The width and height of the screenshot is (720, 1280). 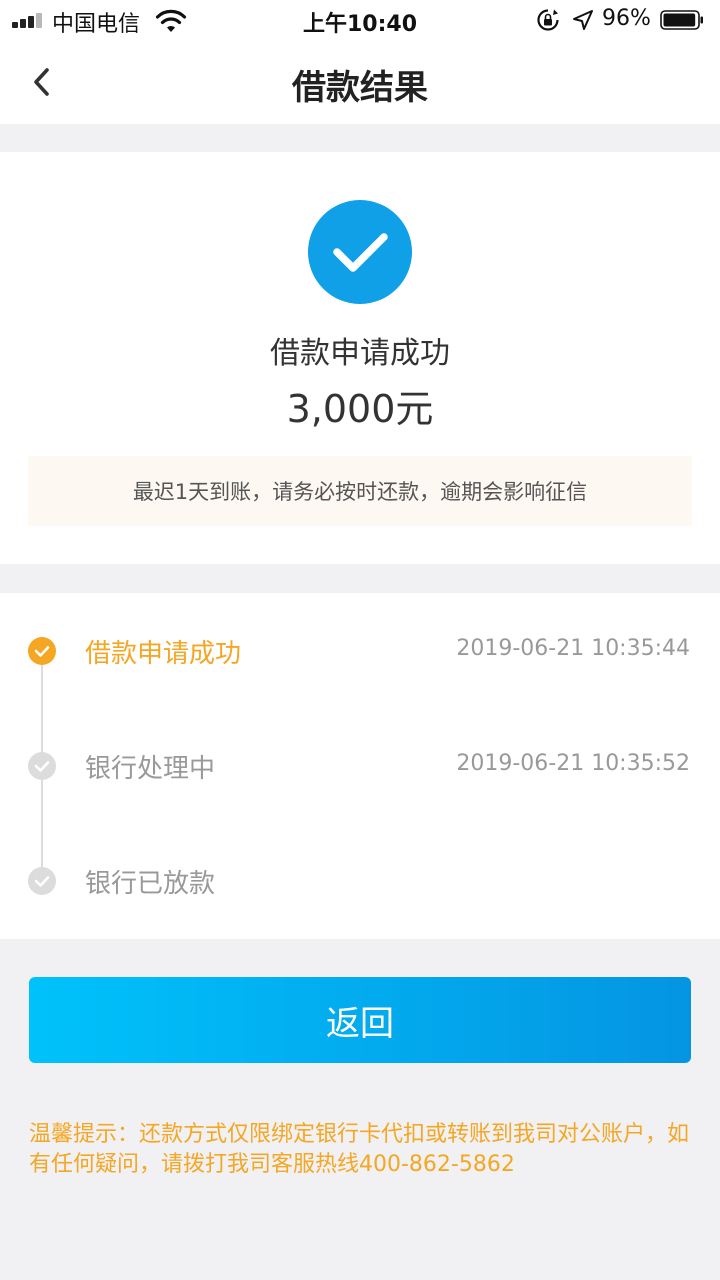 What do you see at coordinates (583, 20) in the screenshot?
I see `location-arrow-icon` at bounding box center [583, 20].